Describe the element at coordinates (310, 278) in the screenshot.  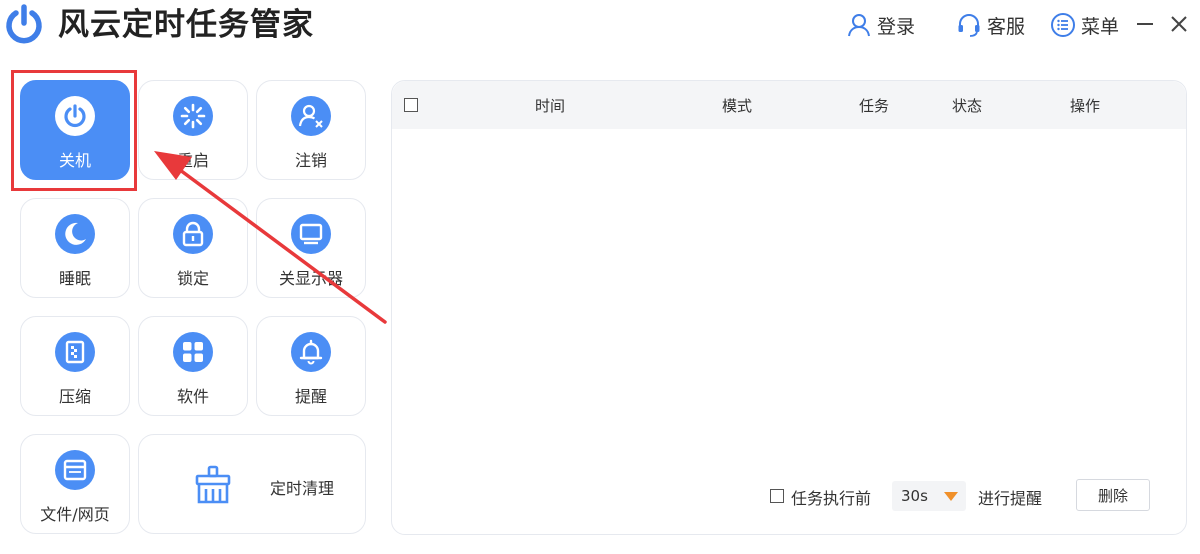
I see `tile-label: 关显示器` at that location.